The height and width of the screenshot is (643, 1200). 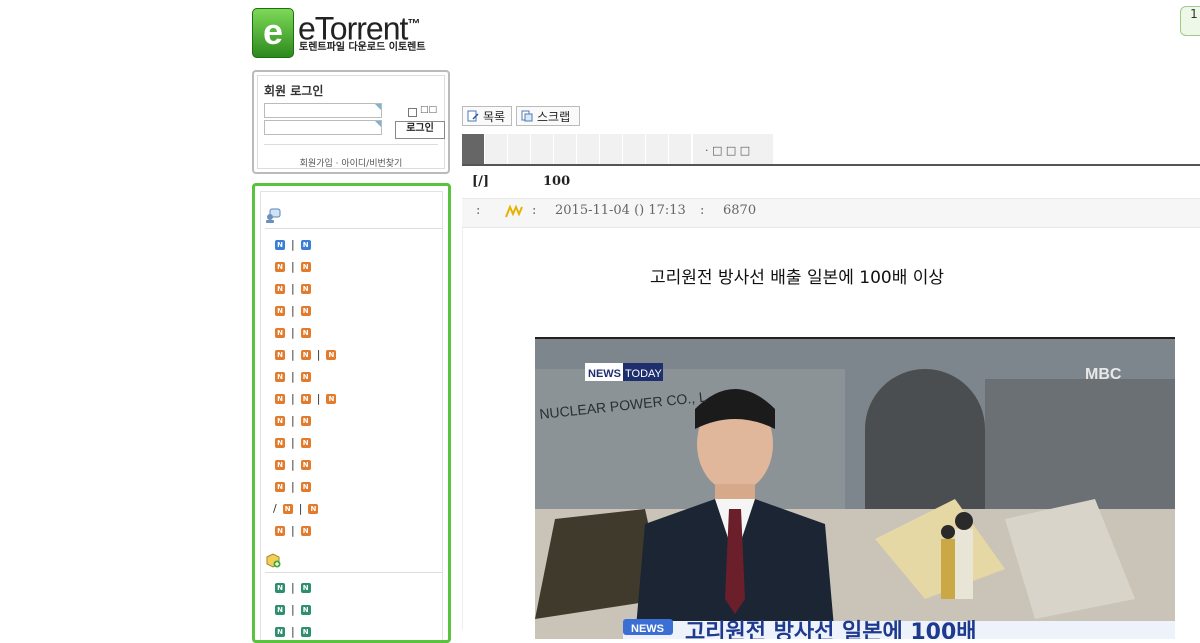 I want to click on menu-row: / N | N, so click(x=296, y=509).